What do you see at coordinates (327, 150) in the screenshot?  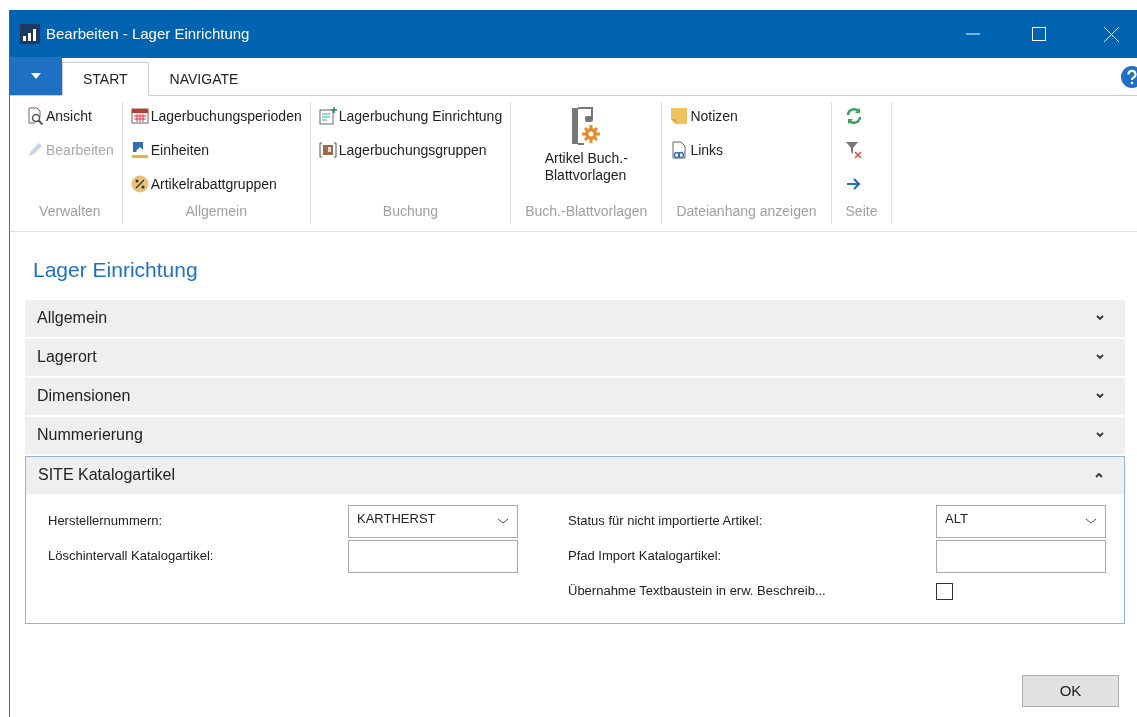 I see `bracket-box-icon` at bounding box center [327, 150].